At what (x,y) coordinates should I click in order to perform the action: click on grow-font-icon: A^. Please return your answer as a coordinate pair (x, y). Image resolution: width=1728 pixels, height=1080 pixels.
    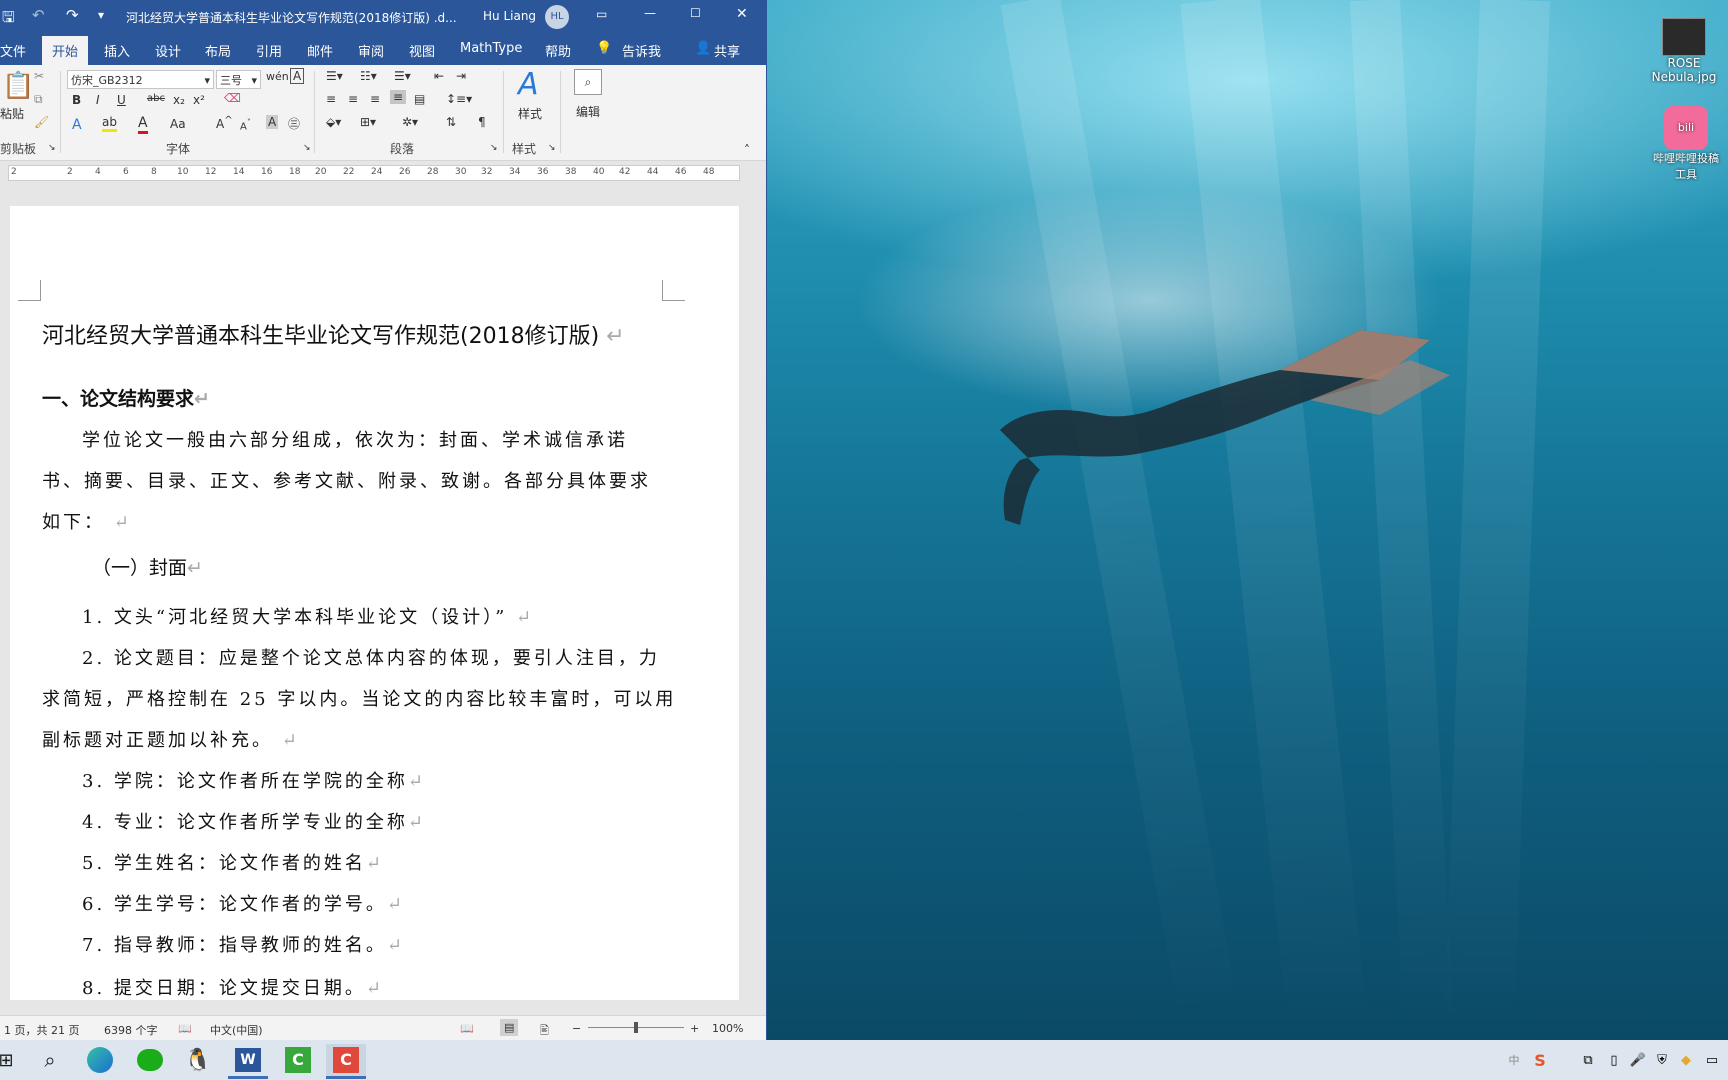
    Looking at the image, I should click on (224, 123).